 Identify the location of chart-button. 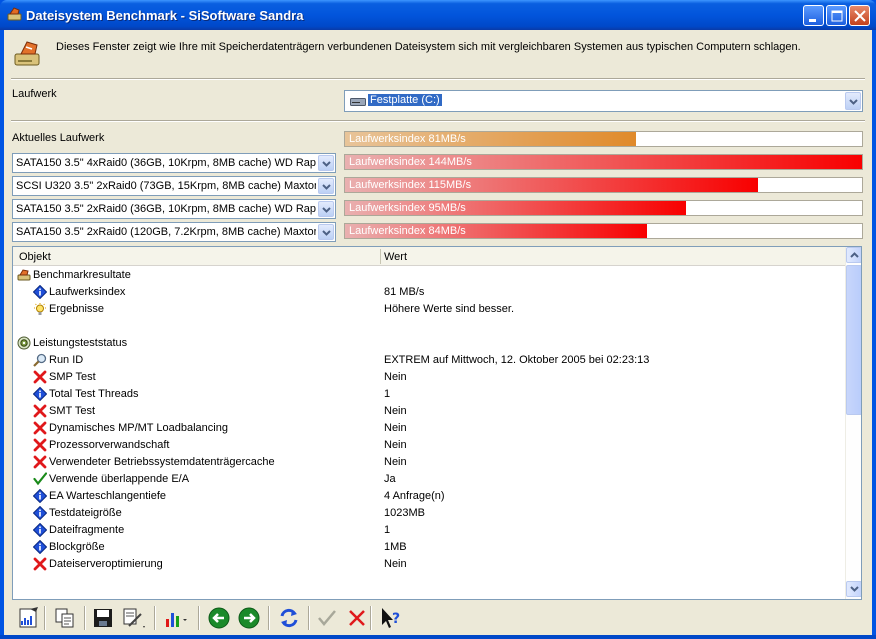
(175, 618).